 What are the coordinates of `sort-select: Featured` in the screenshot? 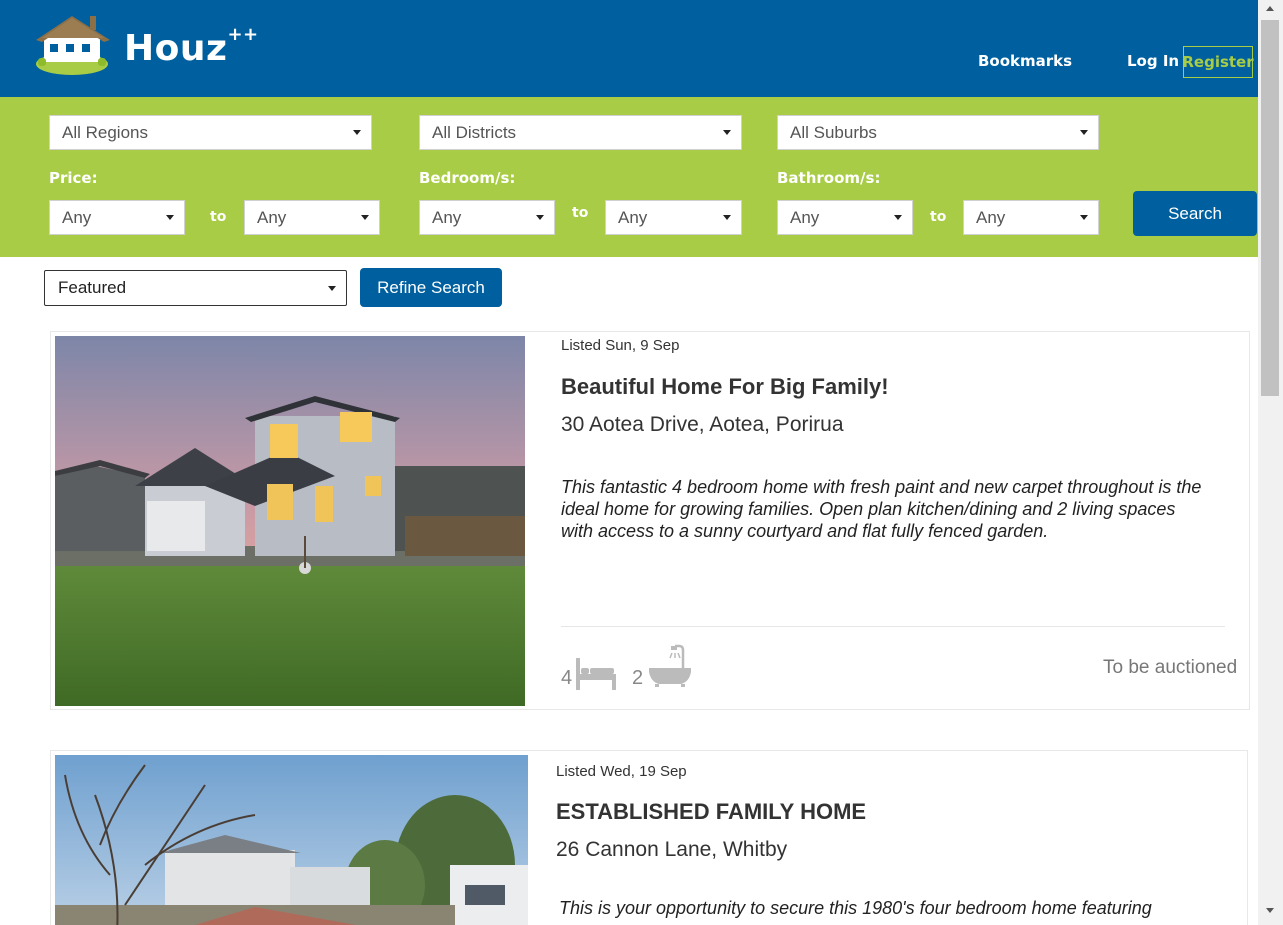 It's located at (195, 288).